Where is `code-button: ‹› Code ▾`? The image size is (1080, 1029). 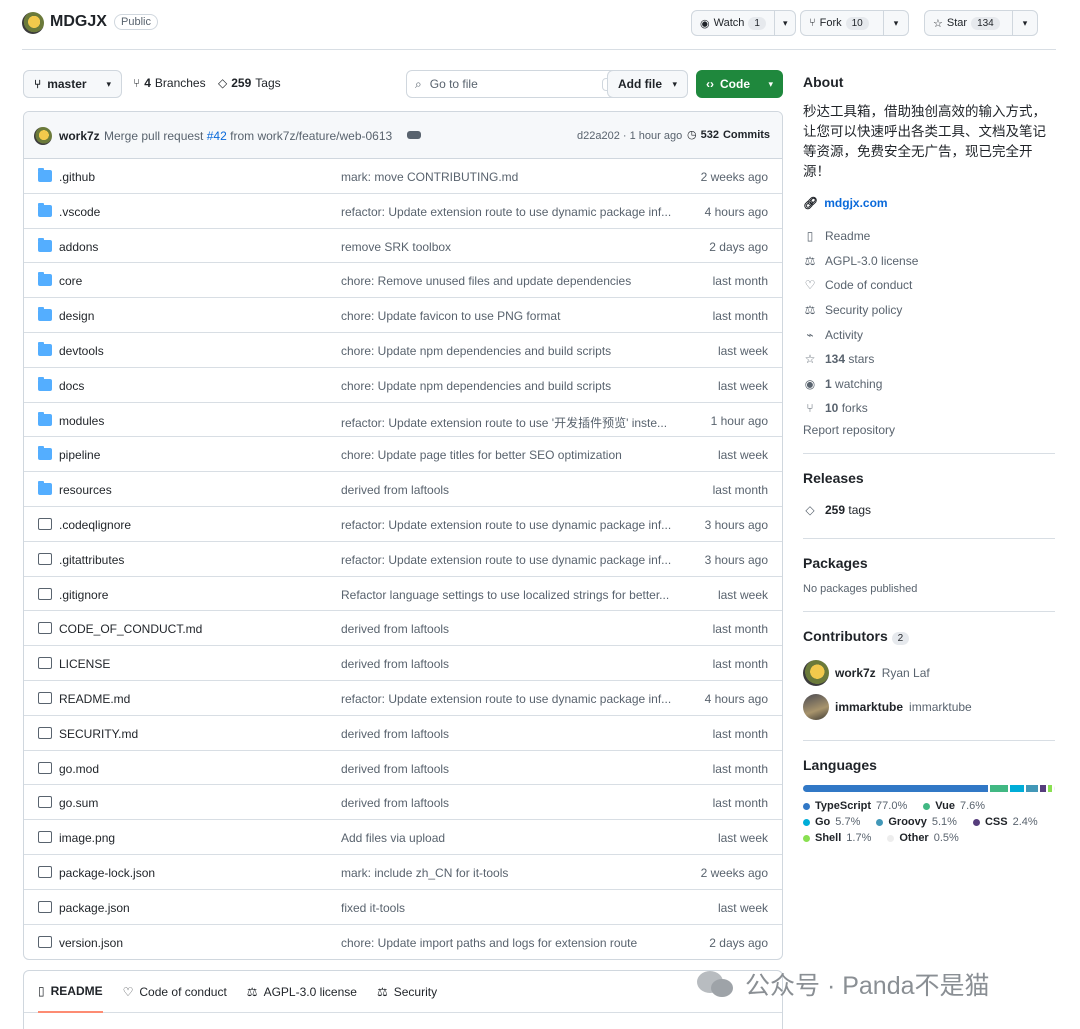
code-button: ‹› Code ▾ is located at coordinates (739, 84).